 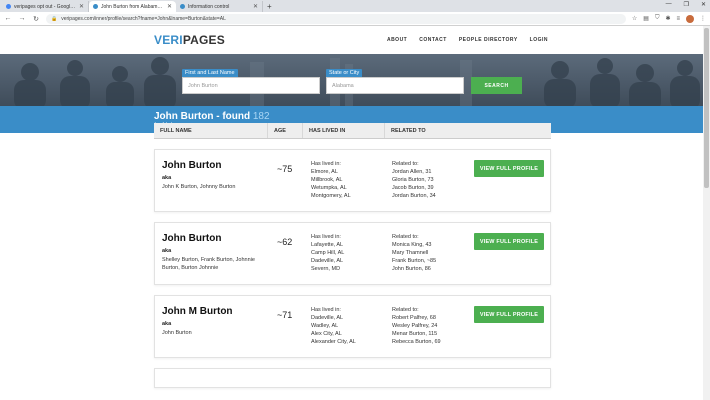 What do you see at coordinates (352, 378) in the screenshot?
I see `result-card-partial` at bounding box center [352, 378].